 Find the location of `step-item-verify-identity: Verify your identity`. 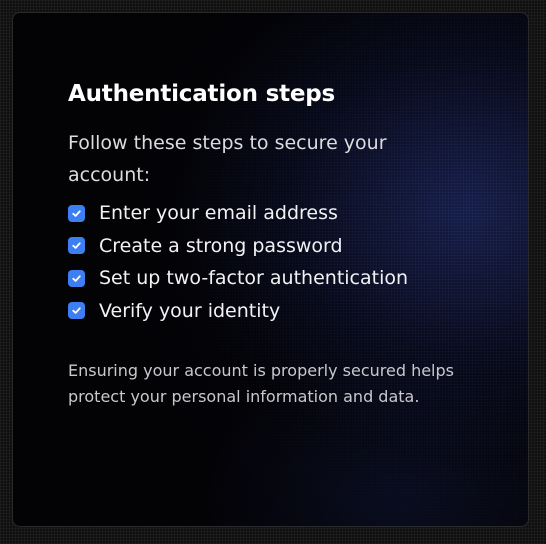

step-item-verify-identity: Verify your identity is located at coordinates (268, 311).